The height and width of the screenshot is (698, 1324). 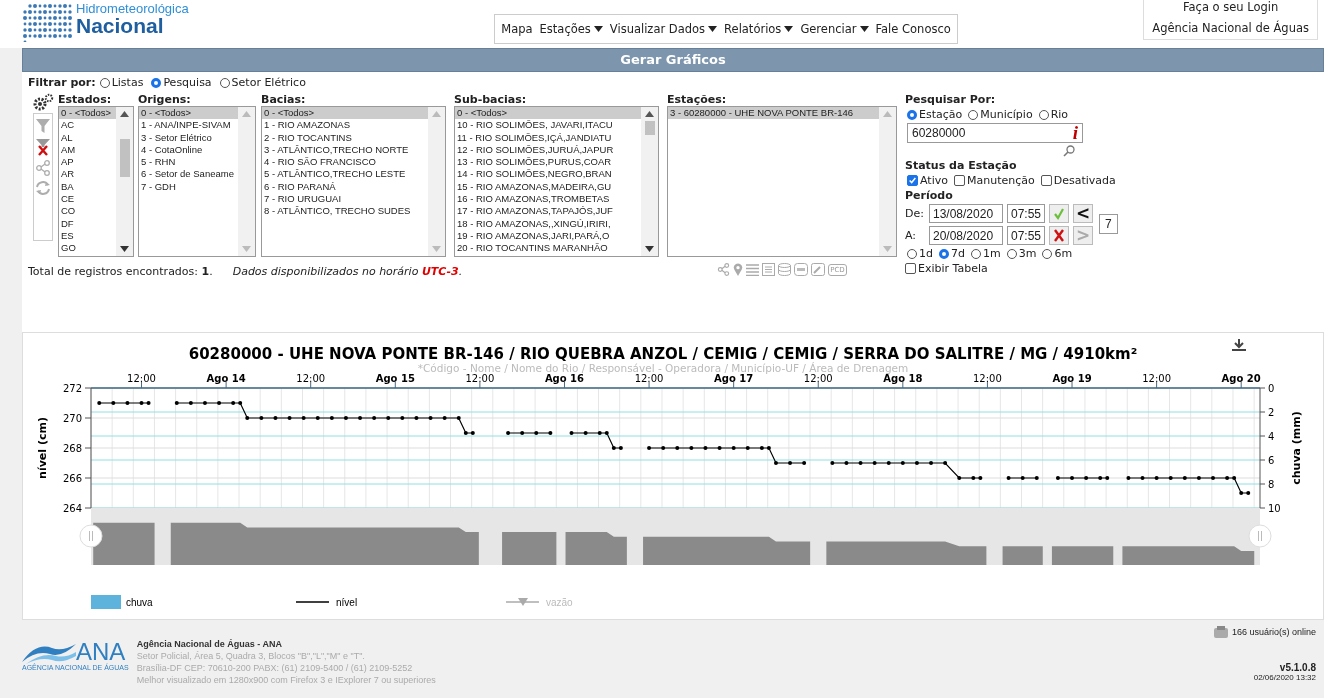 I want to click on list-item: AP, so click(x=87, y=162).